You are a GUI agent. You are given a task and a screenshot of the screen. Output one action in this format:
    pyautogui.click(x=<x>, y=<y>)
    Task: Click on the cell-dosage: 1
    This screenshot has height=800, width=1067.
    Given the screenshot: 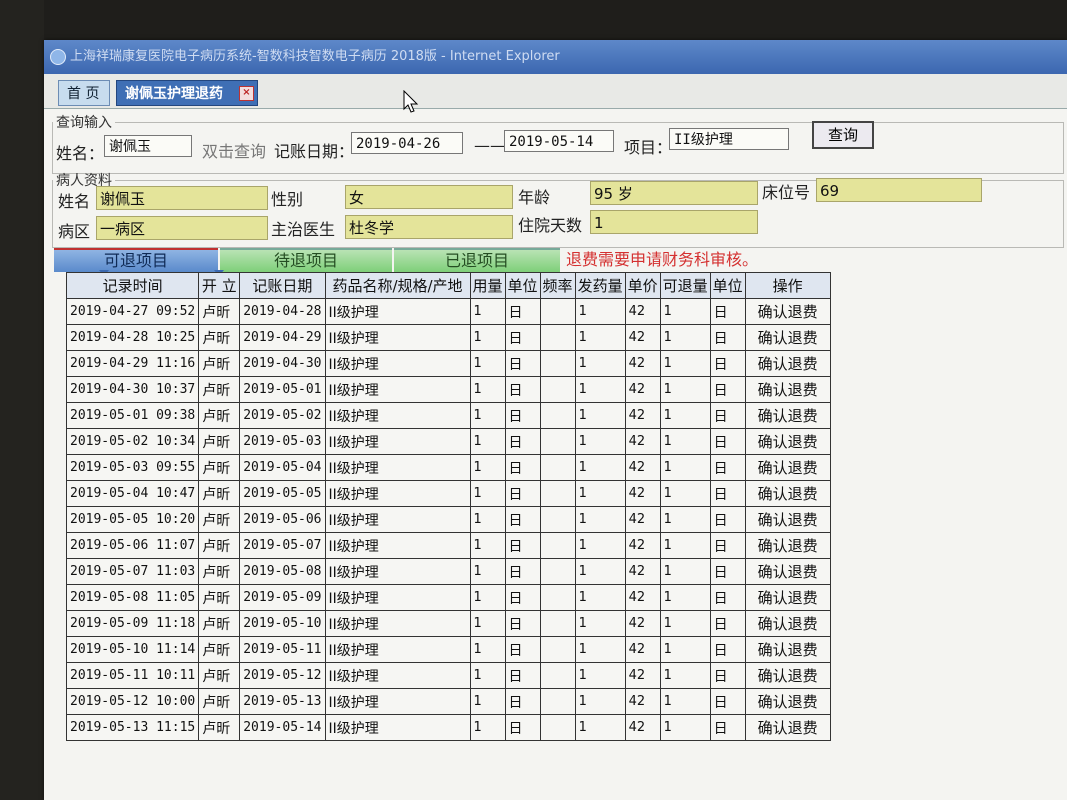 What is the action you would take?
    pyautogui.click(x=487, y=363)
    